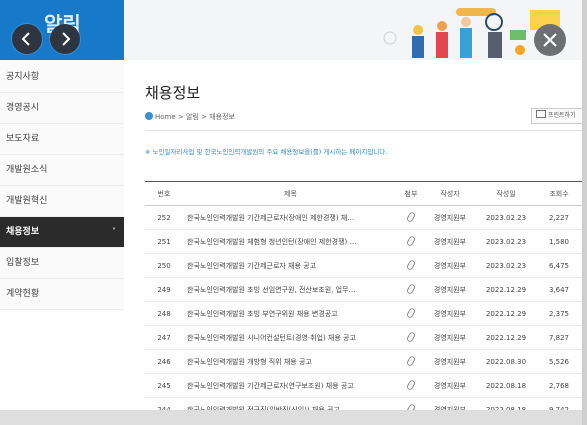 The height and width of the screenshot is (425, 587). I want to click on header-banner: 알림, so click(291, 30).